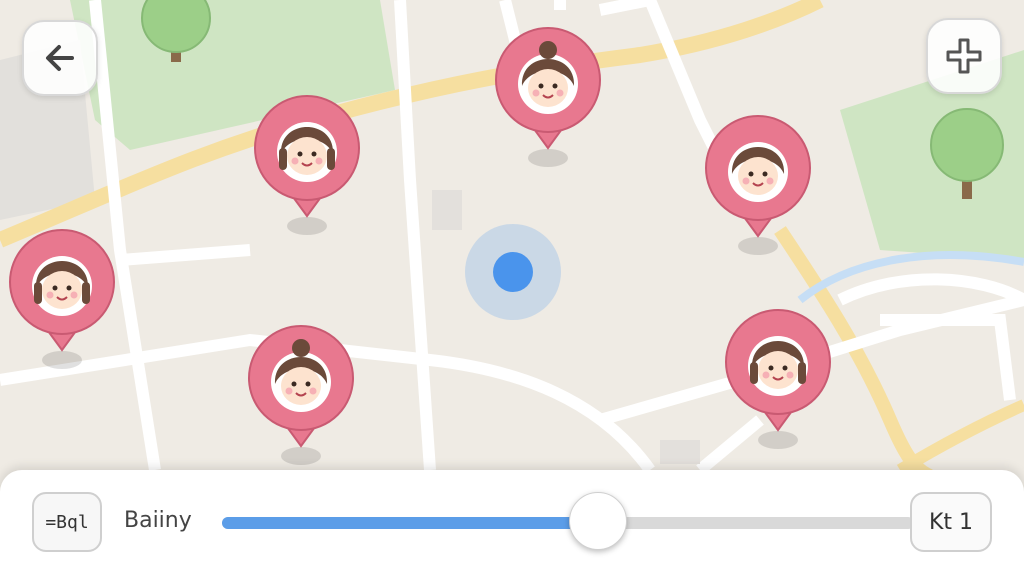  I want to click on filter-button: =Bql, so click(67, 522).